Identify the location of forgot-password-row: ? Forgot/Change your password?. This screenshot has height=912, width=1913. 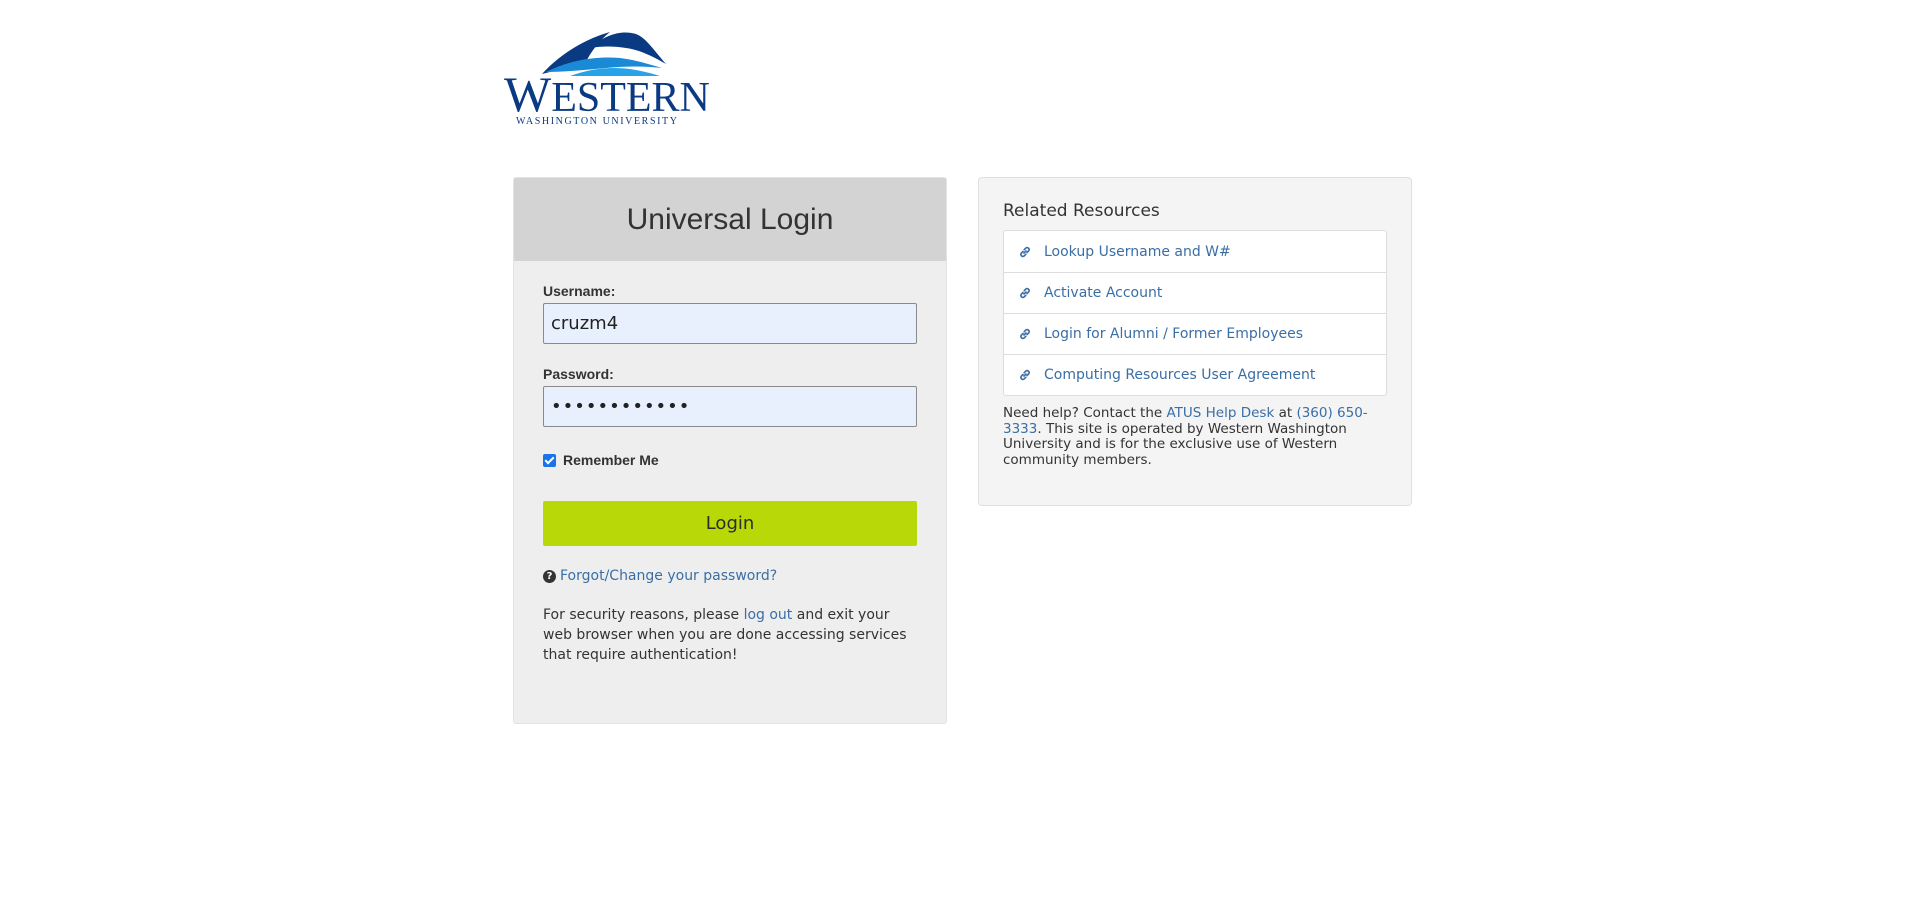
(730, 576).